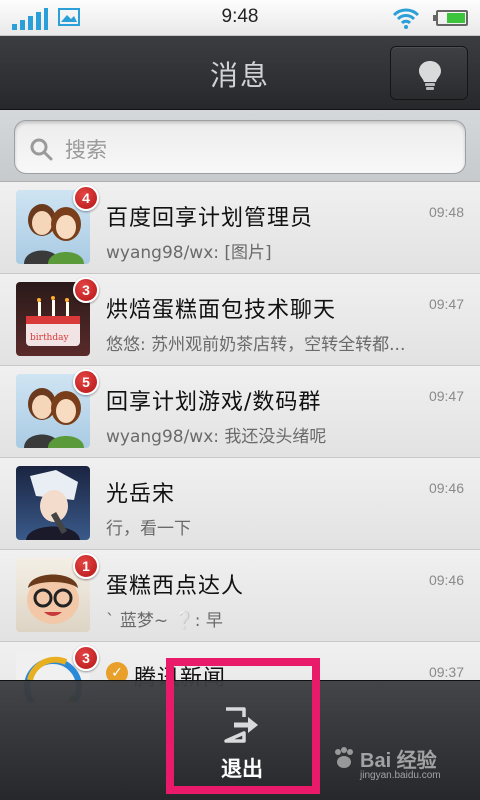 This screenshot has height=800, width=480. Describe the element at coordinates (344, 757) in the screenshot. I see `paw-icon` at that location.